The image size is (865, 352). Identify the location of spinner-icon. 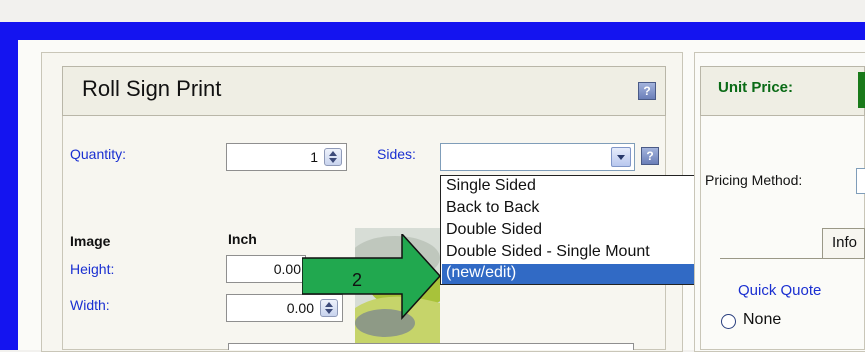
(333, 157).